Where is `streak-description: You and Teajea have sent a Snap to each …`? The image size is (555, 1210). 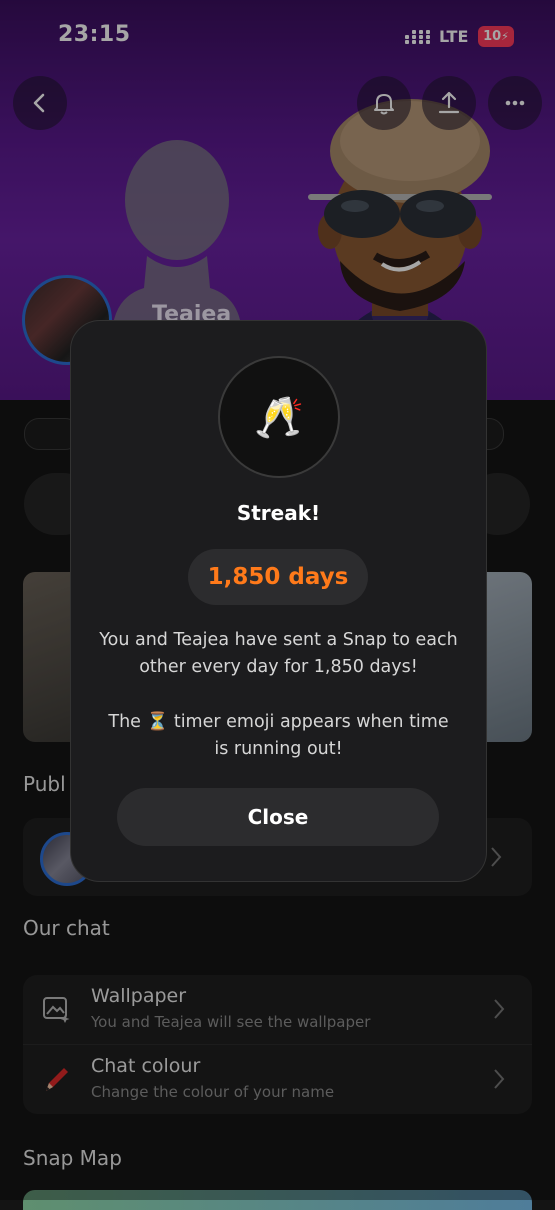
streak-description: You and Teajea have sent a Snap to each … is located at coordinates (278, 654).